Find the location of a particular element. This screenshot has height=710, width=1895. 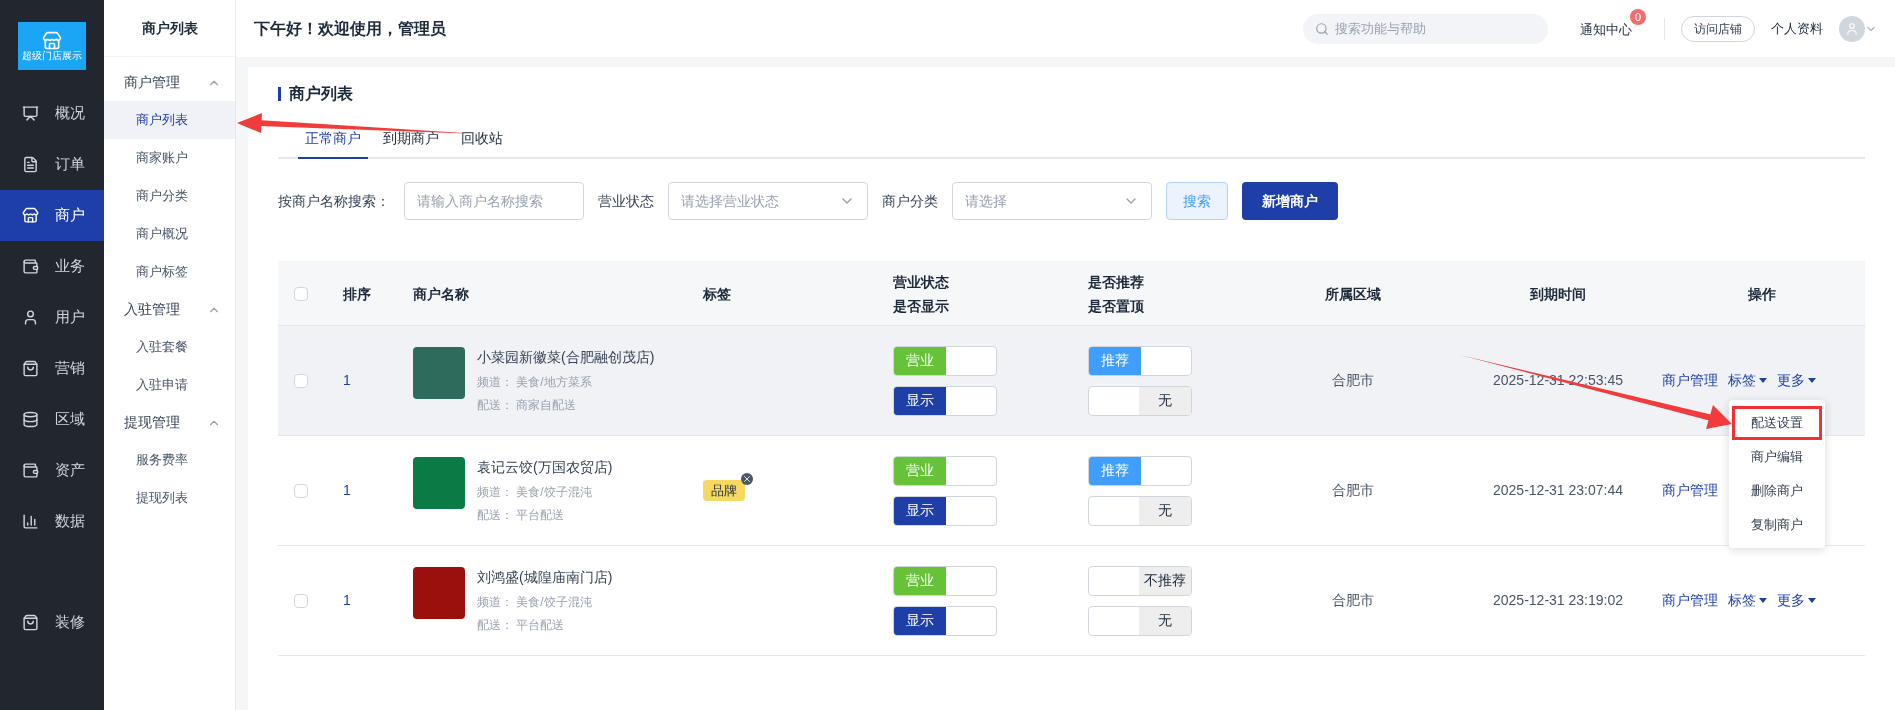

submenu-item: 商户分类 is located at coordinates (169, 196).